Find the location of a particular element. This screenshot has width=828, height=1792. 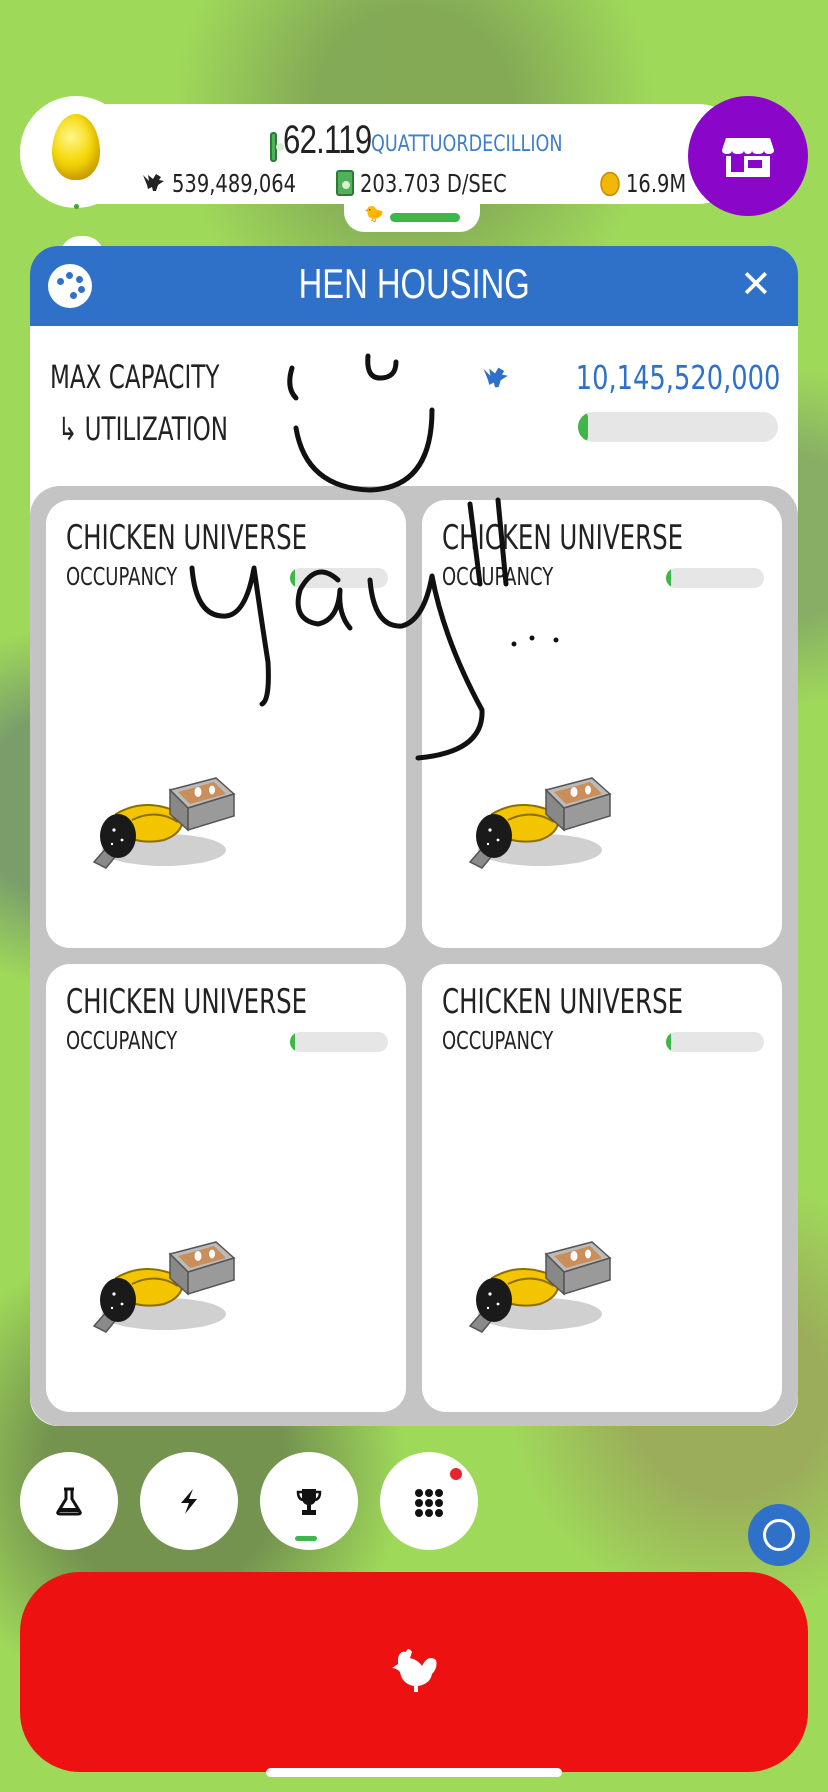

chicken-icon is located at coordinates (414, 1670).